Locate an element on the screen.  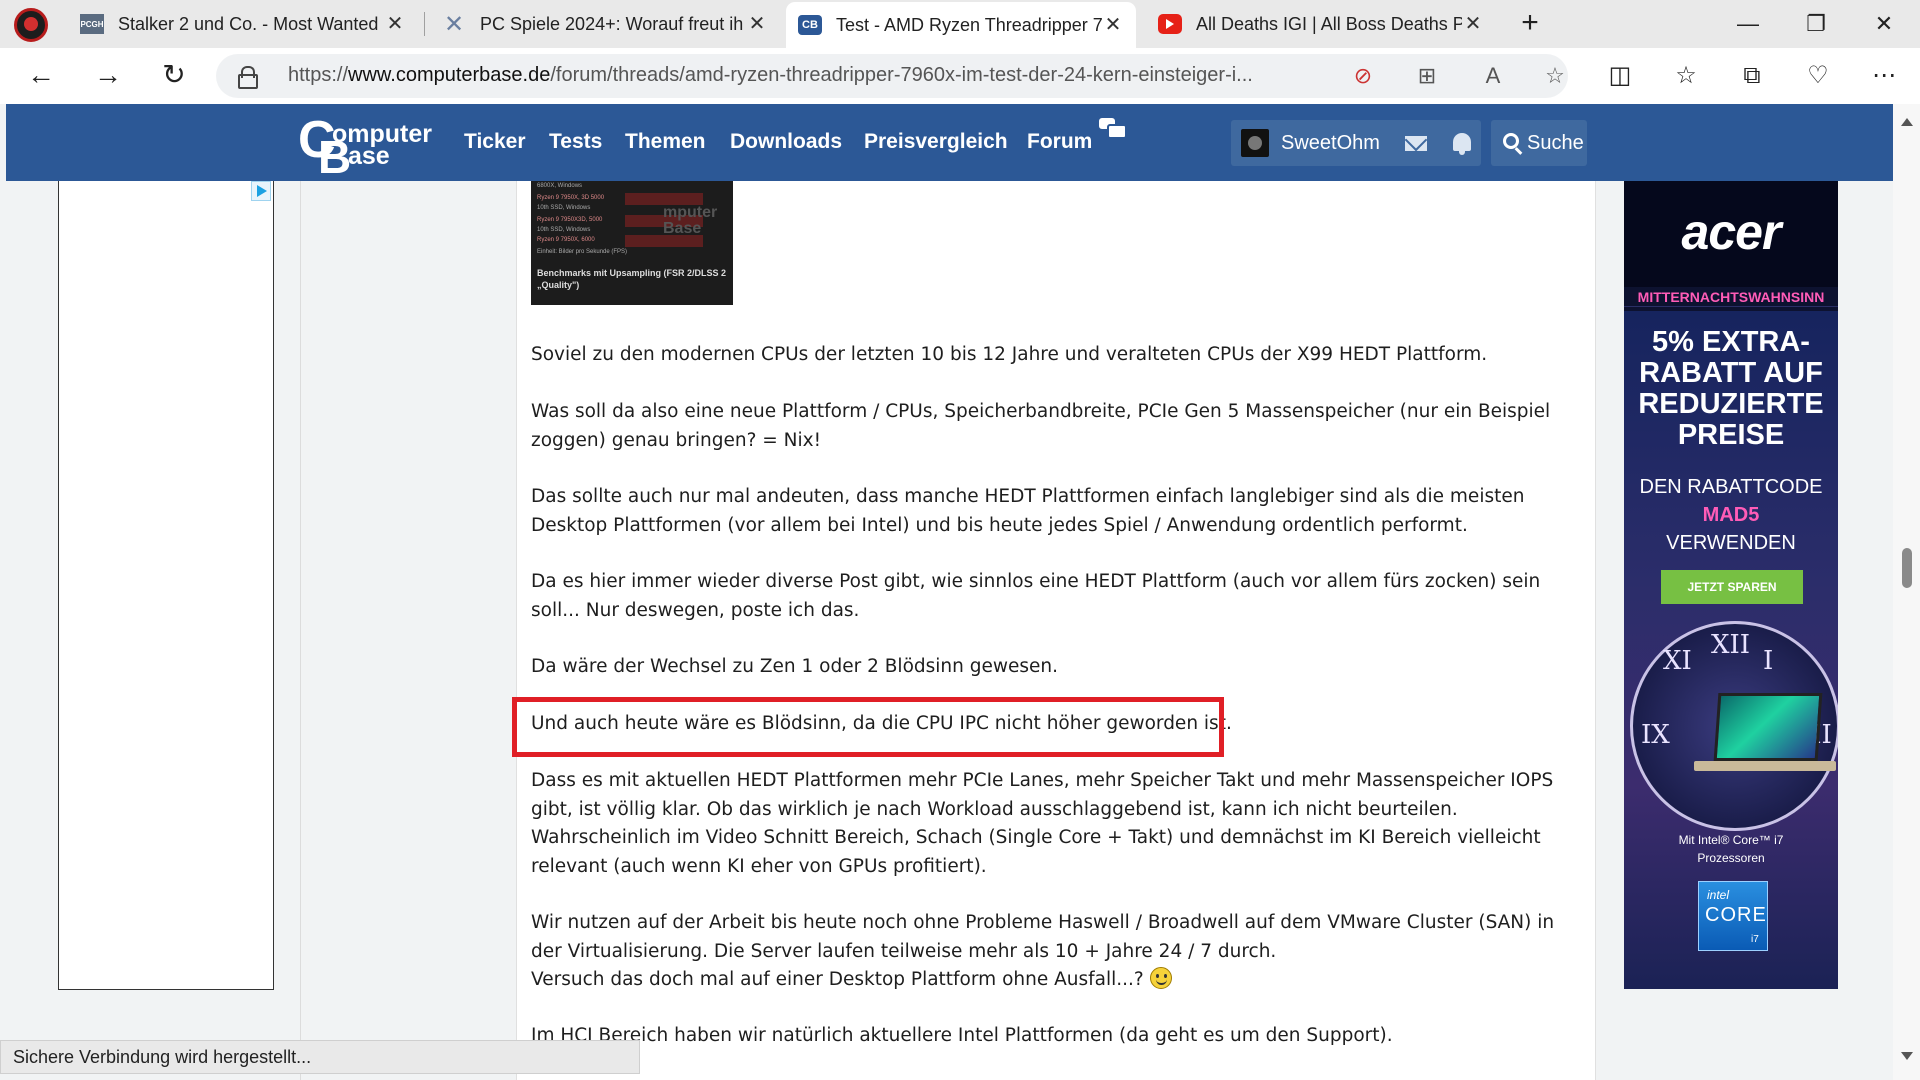
computerbase-favicon-icon: CB is located at coordinates (810, 25).